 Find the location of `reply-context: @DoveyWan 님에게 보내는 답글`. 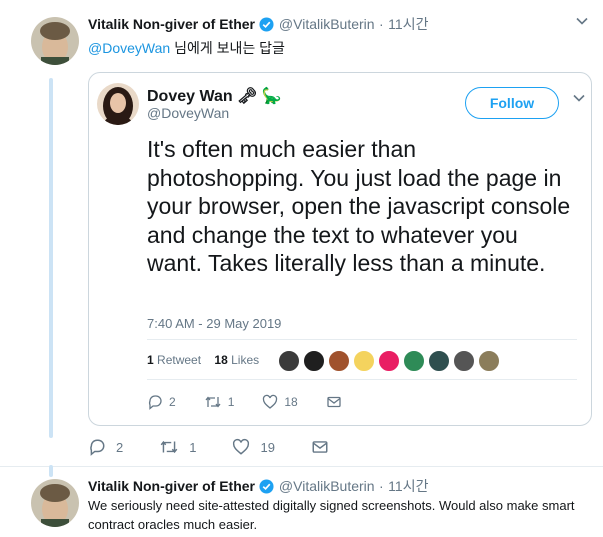

reply-context: @DoveyWan 님에게 보내는 답글 is located at coordinates (186, 48).